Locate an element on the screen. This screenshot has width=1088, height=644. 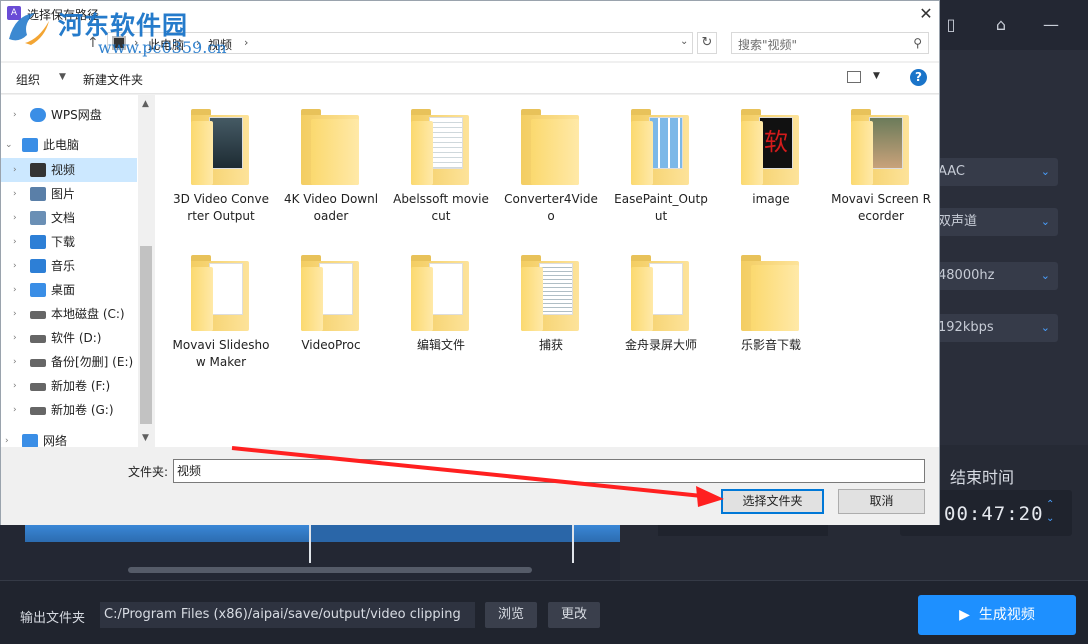
browse-button: 浏览 is located at coordinates (511, 615).